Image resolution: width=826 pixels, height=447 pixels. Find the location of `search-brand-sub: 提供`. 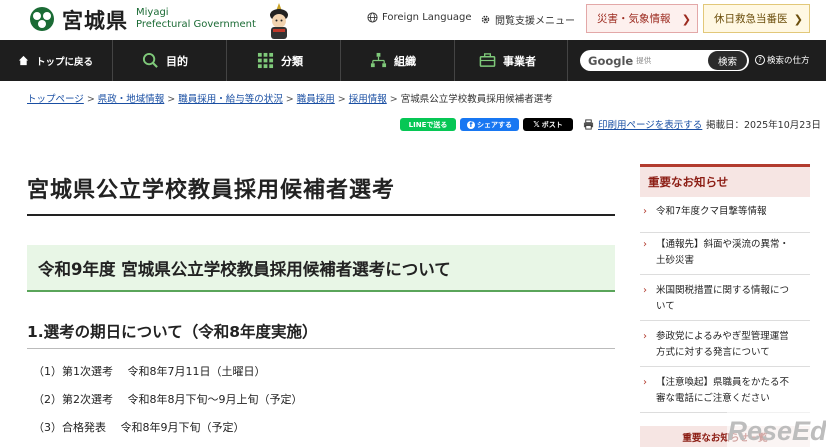

search-brand-sub: 提供 is located at coordinates (644, 60).